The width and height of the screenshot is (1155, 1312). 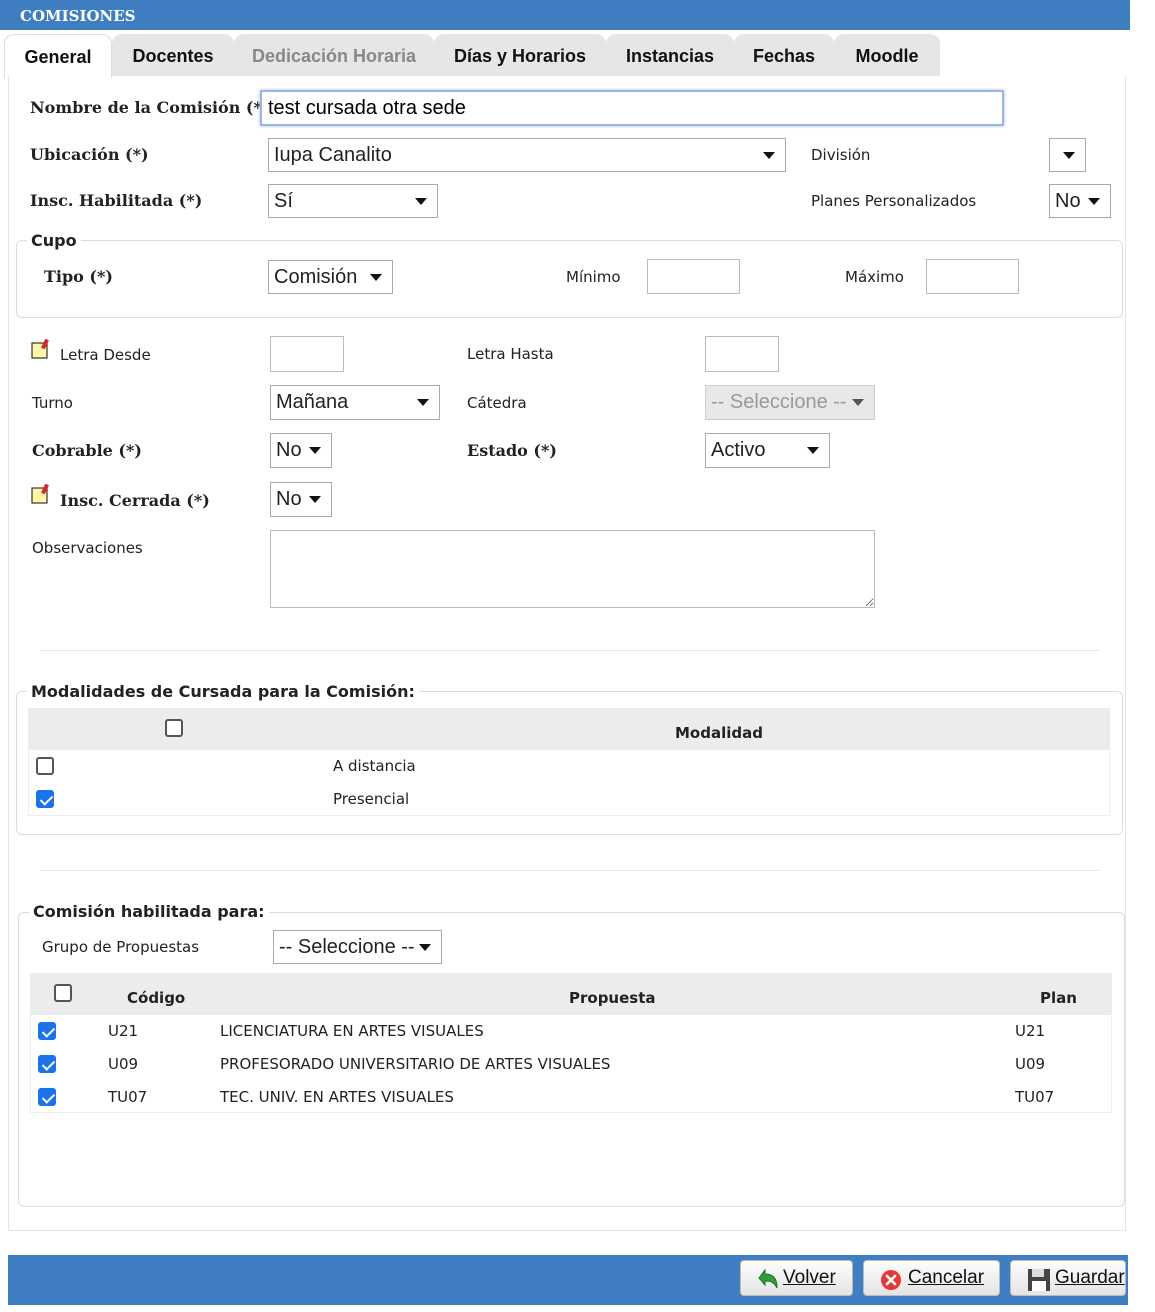 I want to click on letra-desde-input, so click(x=307, y=354).